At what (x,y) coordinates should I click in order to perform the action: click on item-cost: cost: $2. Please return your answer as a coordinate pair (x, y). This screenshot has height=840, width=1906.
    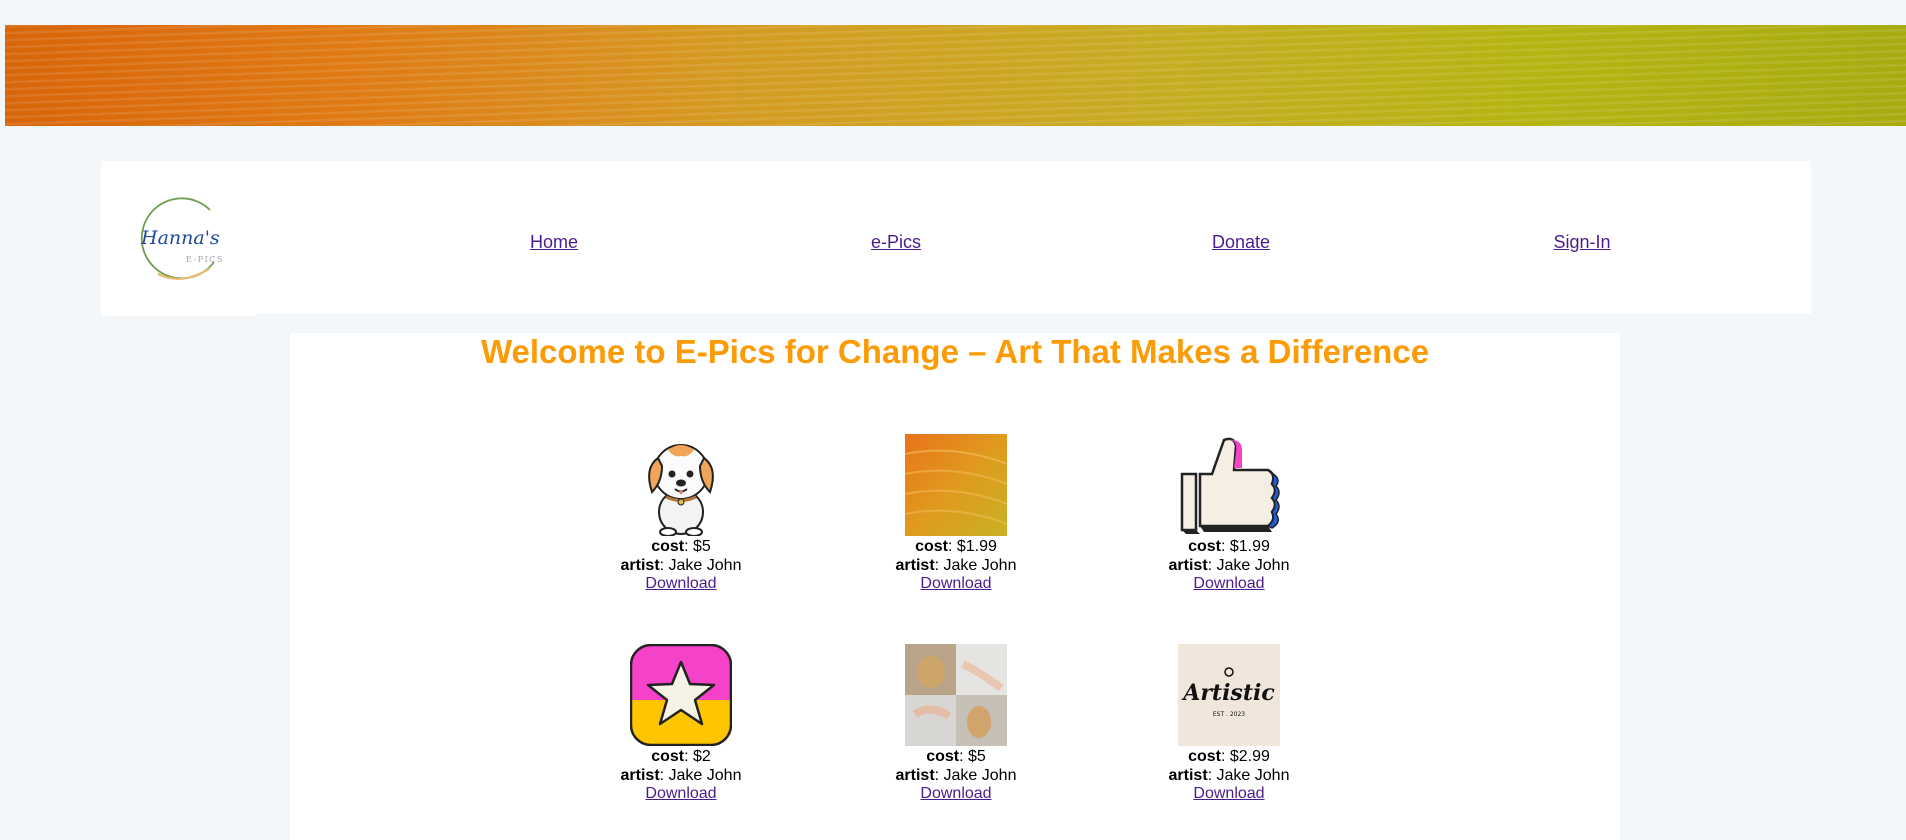
    Looking at the image, I should click on (681, 756).